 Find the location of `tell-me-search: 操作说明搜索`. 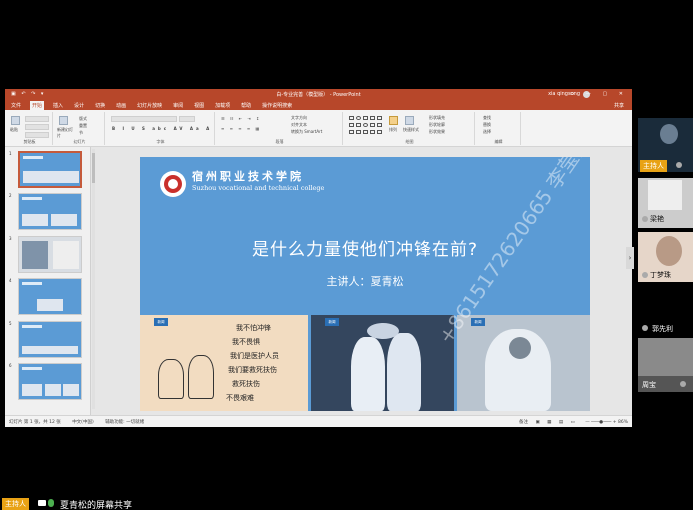

tell-me-search: 操作说明搜索 is located at coordinates (277, 105).